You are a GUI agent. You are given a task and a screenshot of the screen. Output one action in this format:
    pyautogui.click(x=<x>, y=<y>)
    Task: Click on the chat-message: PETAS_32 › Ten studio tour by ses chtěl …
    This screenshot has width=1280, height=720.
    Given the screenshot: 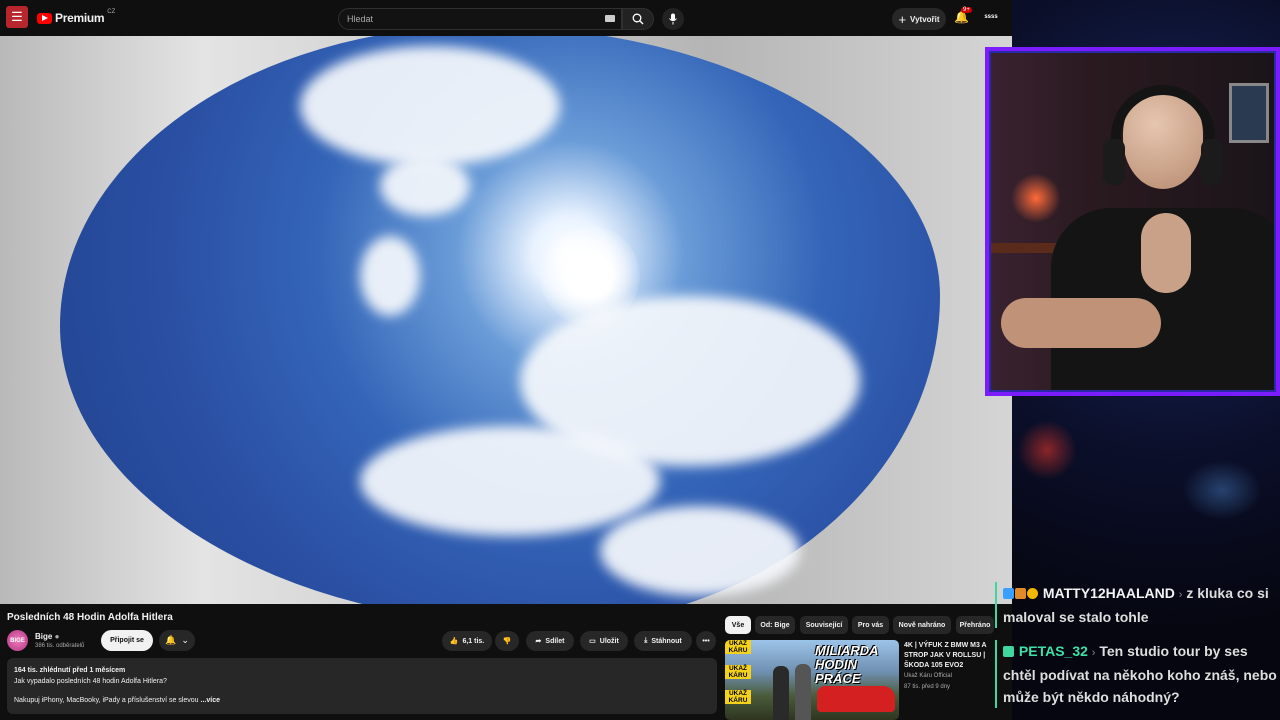 What is the action you would take?
    pyautogui.click(x=1137, y=674)
    